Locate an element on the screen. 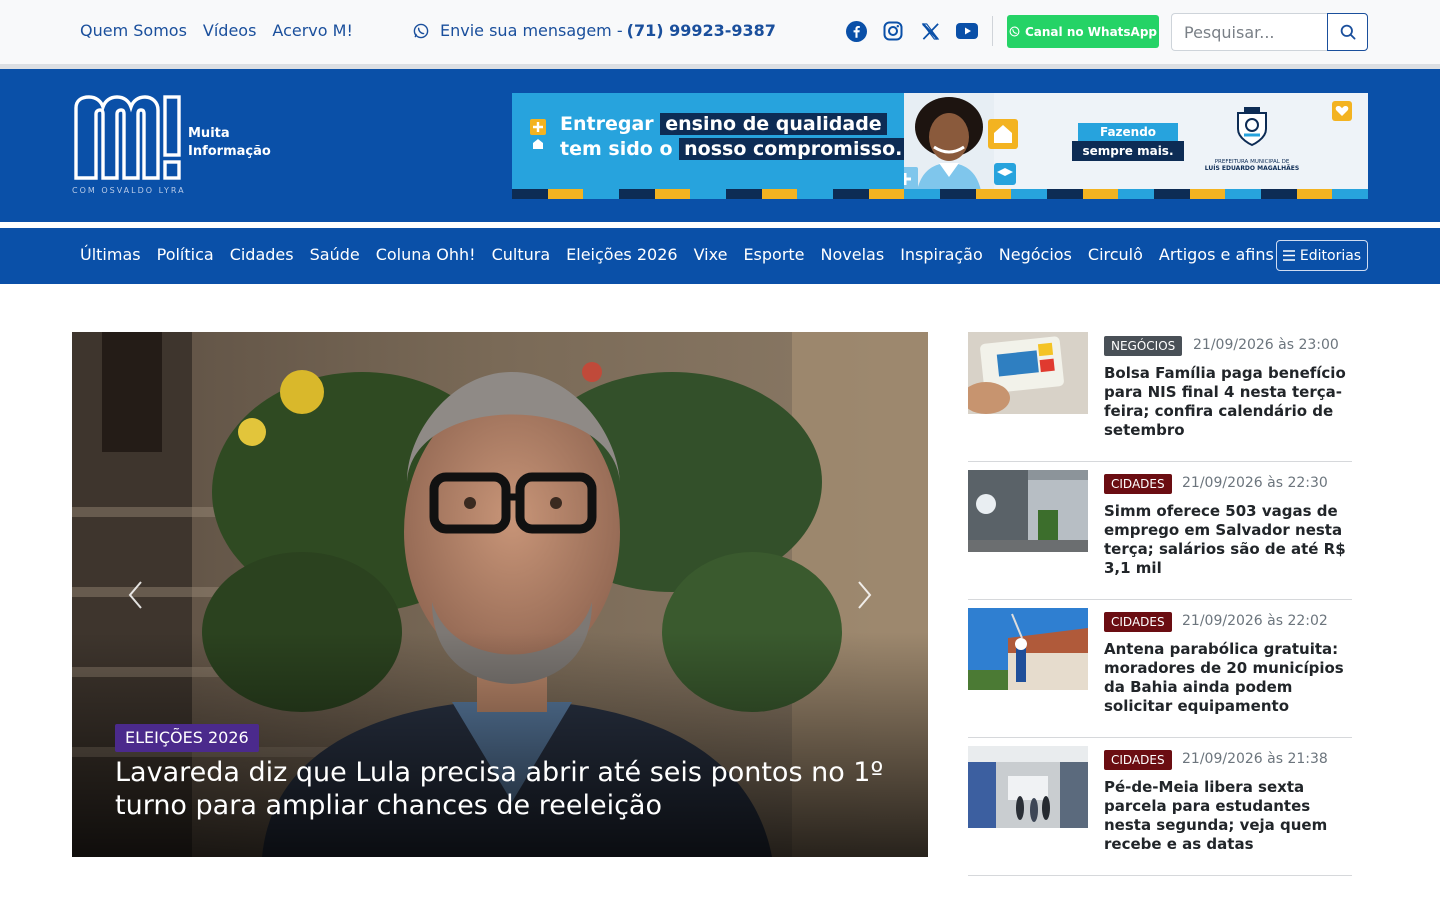 This screenshot has height=900, width=1440. youtube-icon is located at coordinates (967, 31).